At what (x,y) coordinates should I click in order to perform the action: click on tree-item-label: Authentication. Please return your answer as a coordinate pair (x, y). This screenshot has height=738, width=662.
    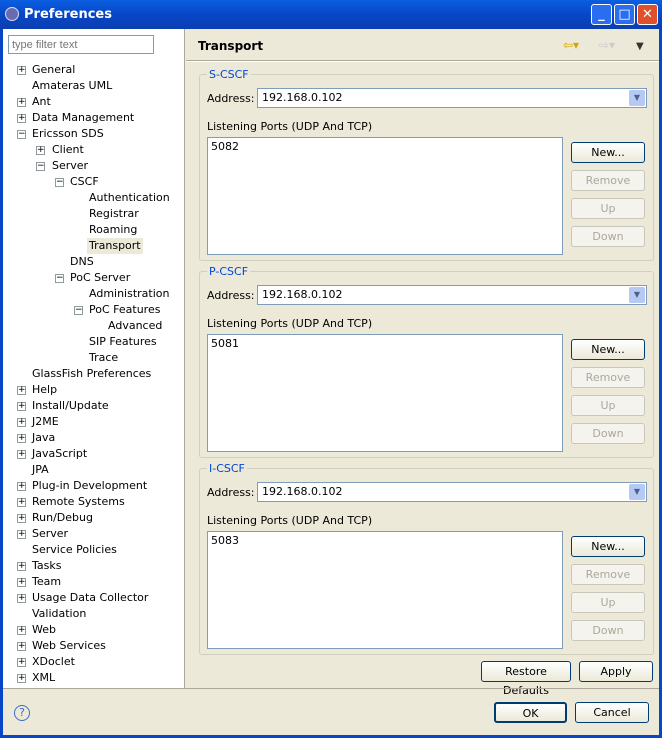
    Looking at the image, I should click on (129, 197).